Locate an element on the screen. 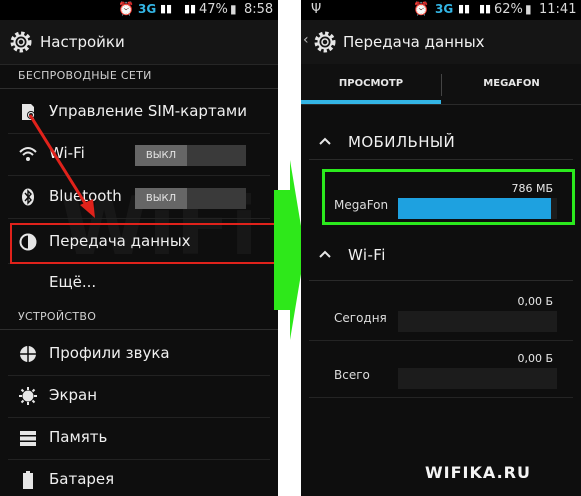  battery-percent: 62% is located at coordinates (508, 9).